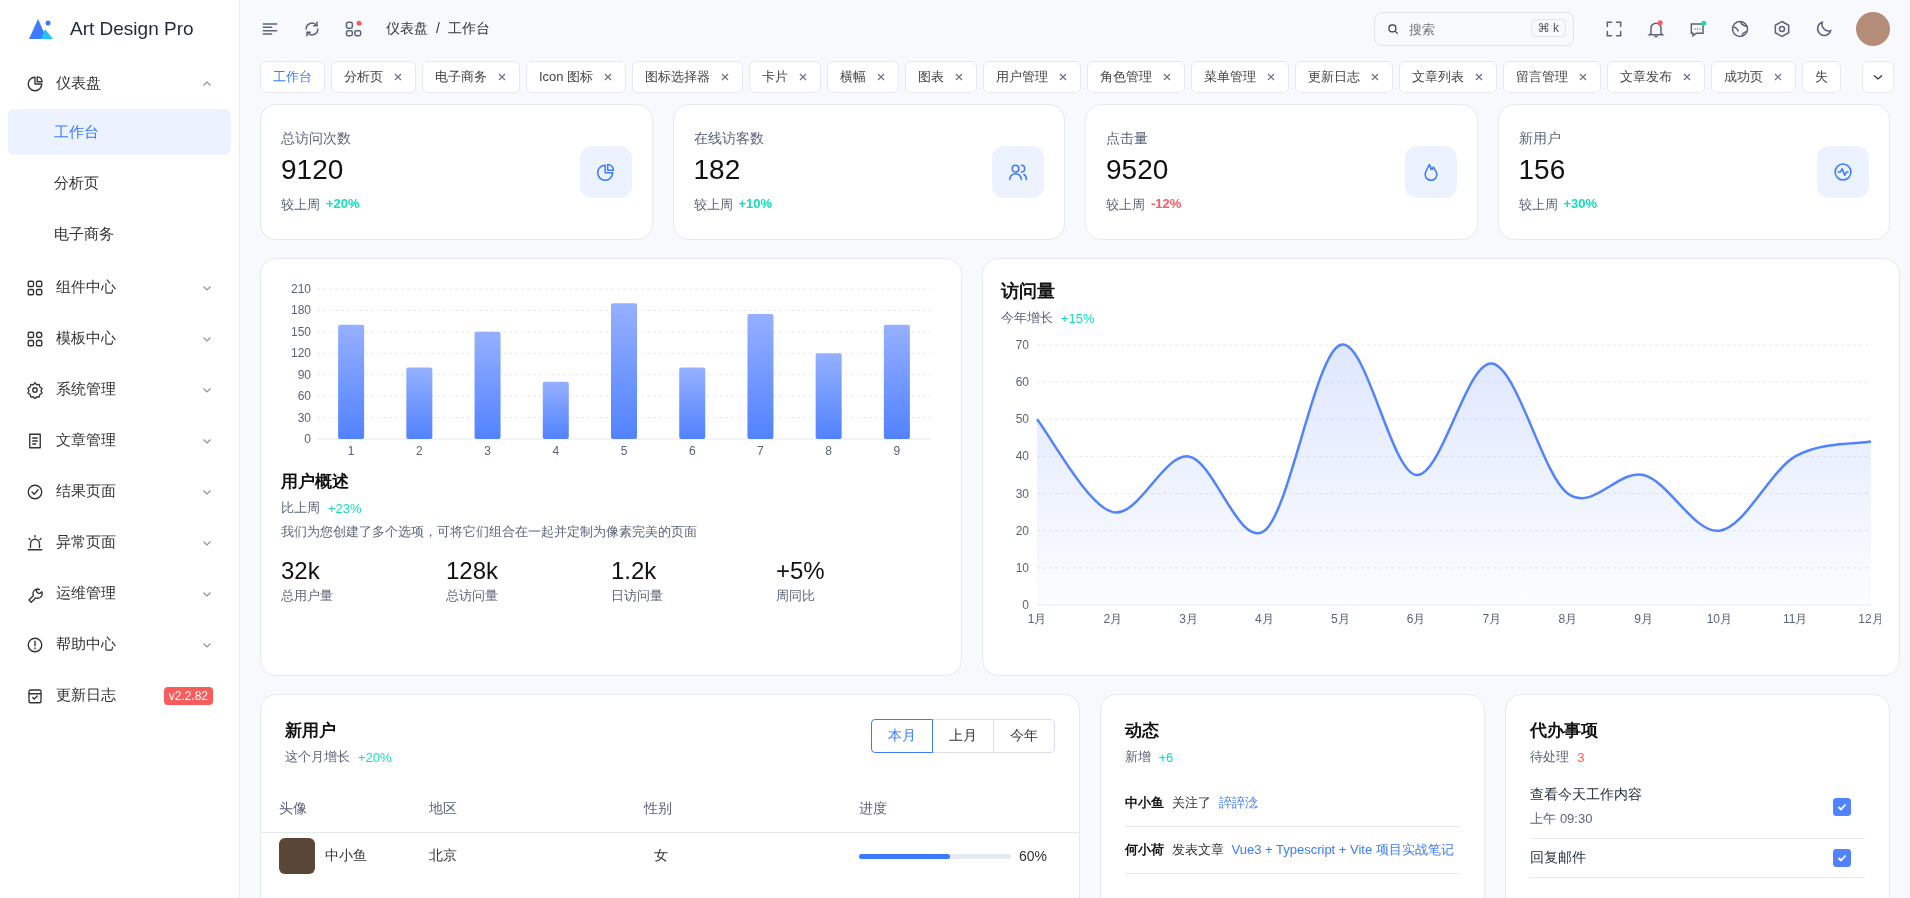 Image resolution: width=1910 pixels, height=898 pixels. What do you see at coordinates (1136, 77) in the screenshot?
I see `tab: 角色管理` at bounding box center [1136, 77].